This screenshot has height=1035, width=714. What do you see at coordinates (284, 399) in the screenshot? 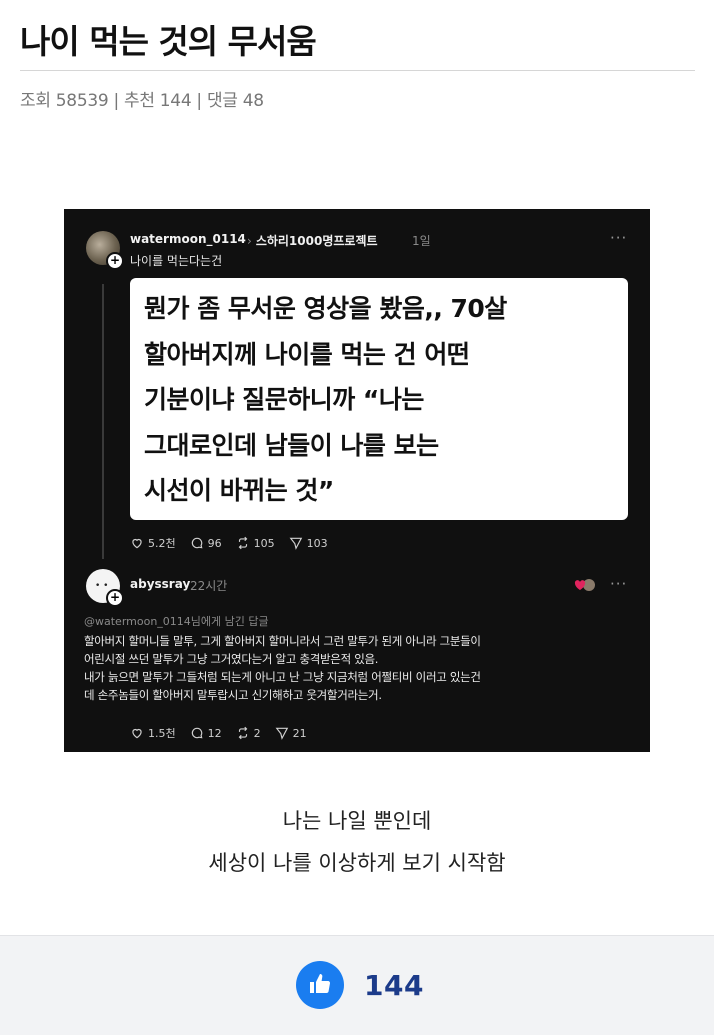
I see `quote-line: 기분이냐 질문하니까 “나는` at bounding box center [284, 399].